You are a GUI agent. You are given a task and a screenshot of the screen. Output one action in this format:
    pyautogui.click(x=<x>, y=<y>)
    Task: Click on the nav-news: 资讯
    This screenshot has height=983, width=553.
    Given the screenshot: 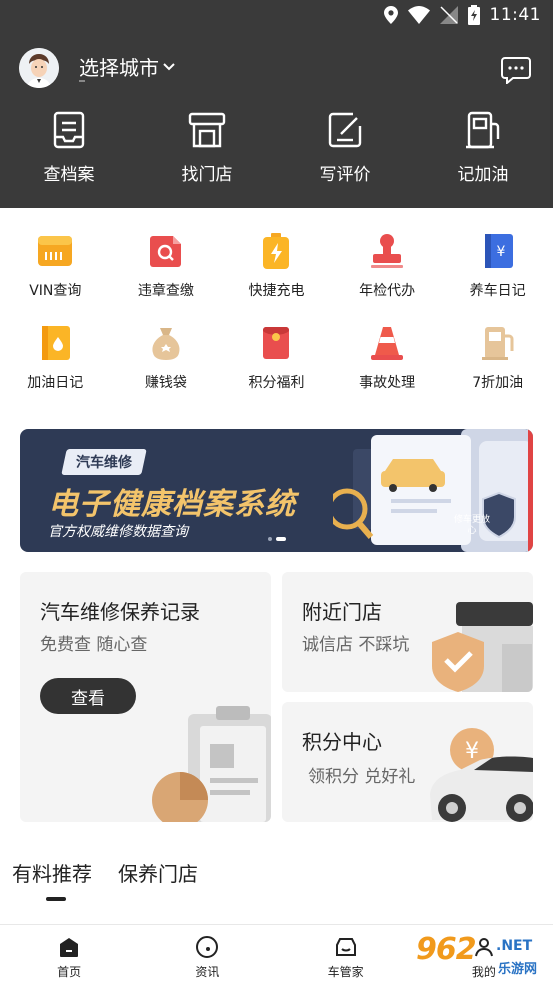 What is the action you would take?
    pyautogui.click(x=207, y=954)
    